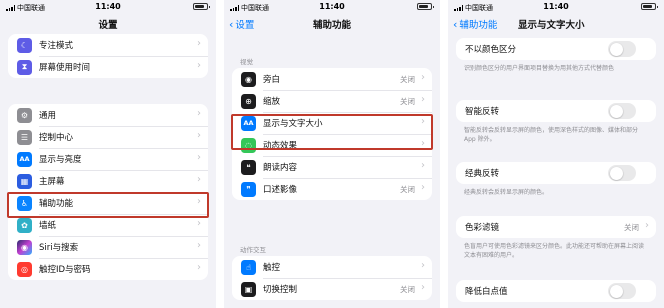  What do you see at coordinates (253, 250) in the screenshot?
I see `section-header-interaction: 动作交互` at bounding box center [253, 250].